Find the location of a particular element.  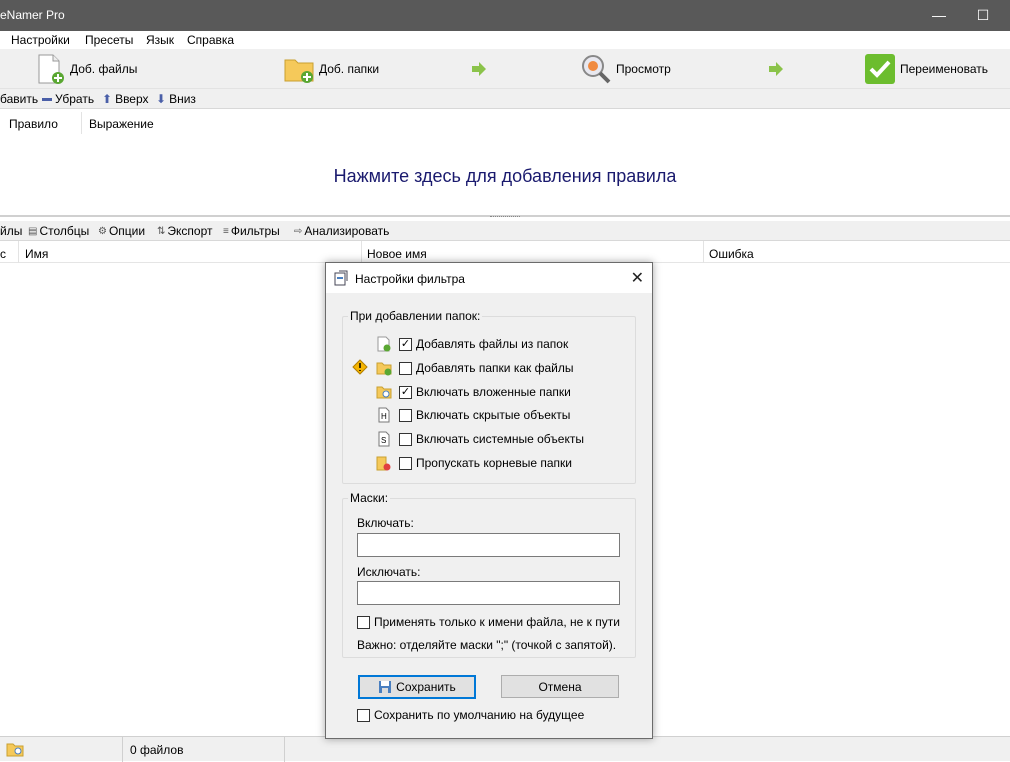

add-rule-hint: Нажмите здесь для добавления правила is located at coordinates (505, 176).